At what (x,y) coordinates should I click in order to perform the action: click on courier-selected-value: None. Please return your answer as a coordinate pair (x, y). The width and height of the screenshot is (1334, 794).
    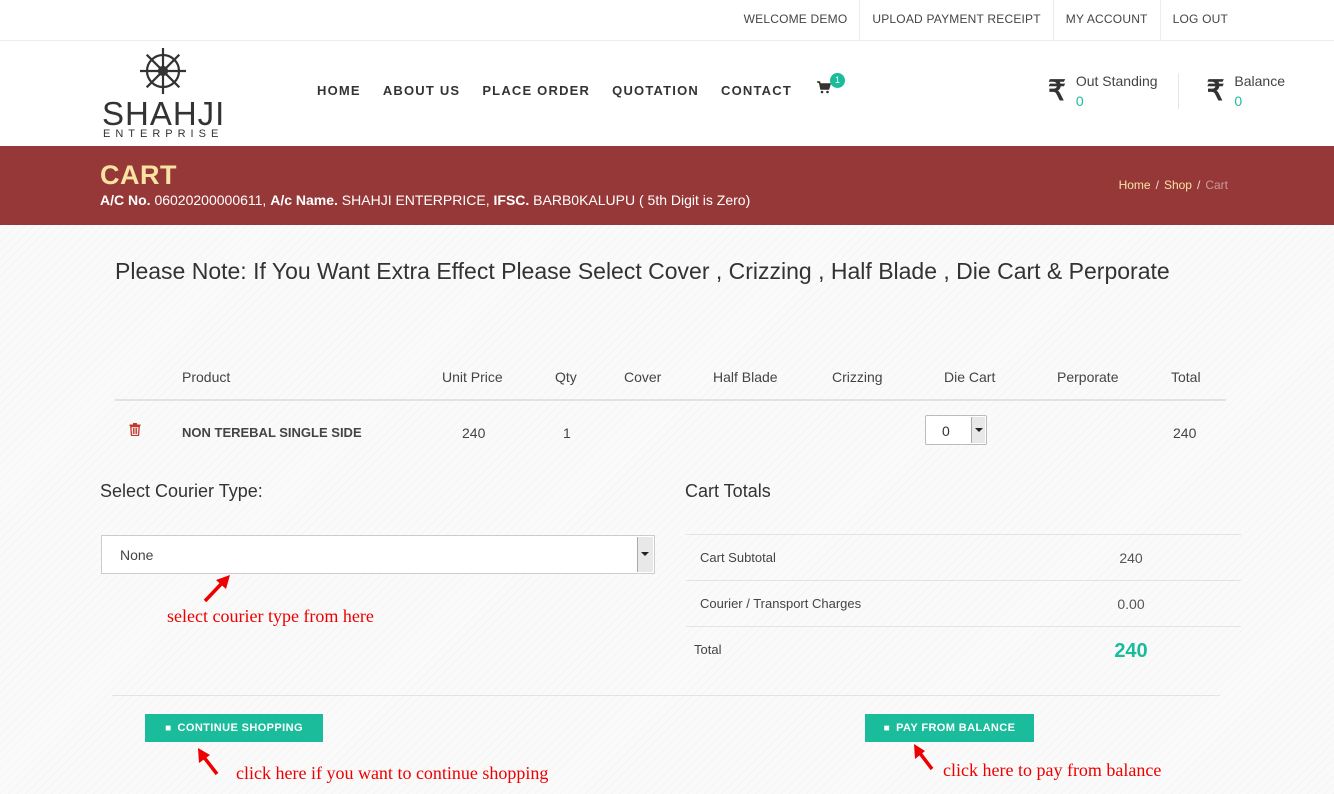
    Looking at the image, I should click on (137, 555).